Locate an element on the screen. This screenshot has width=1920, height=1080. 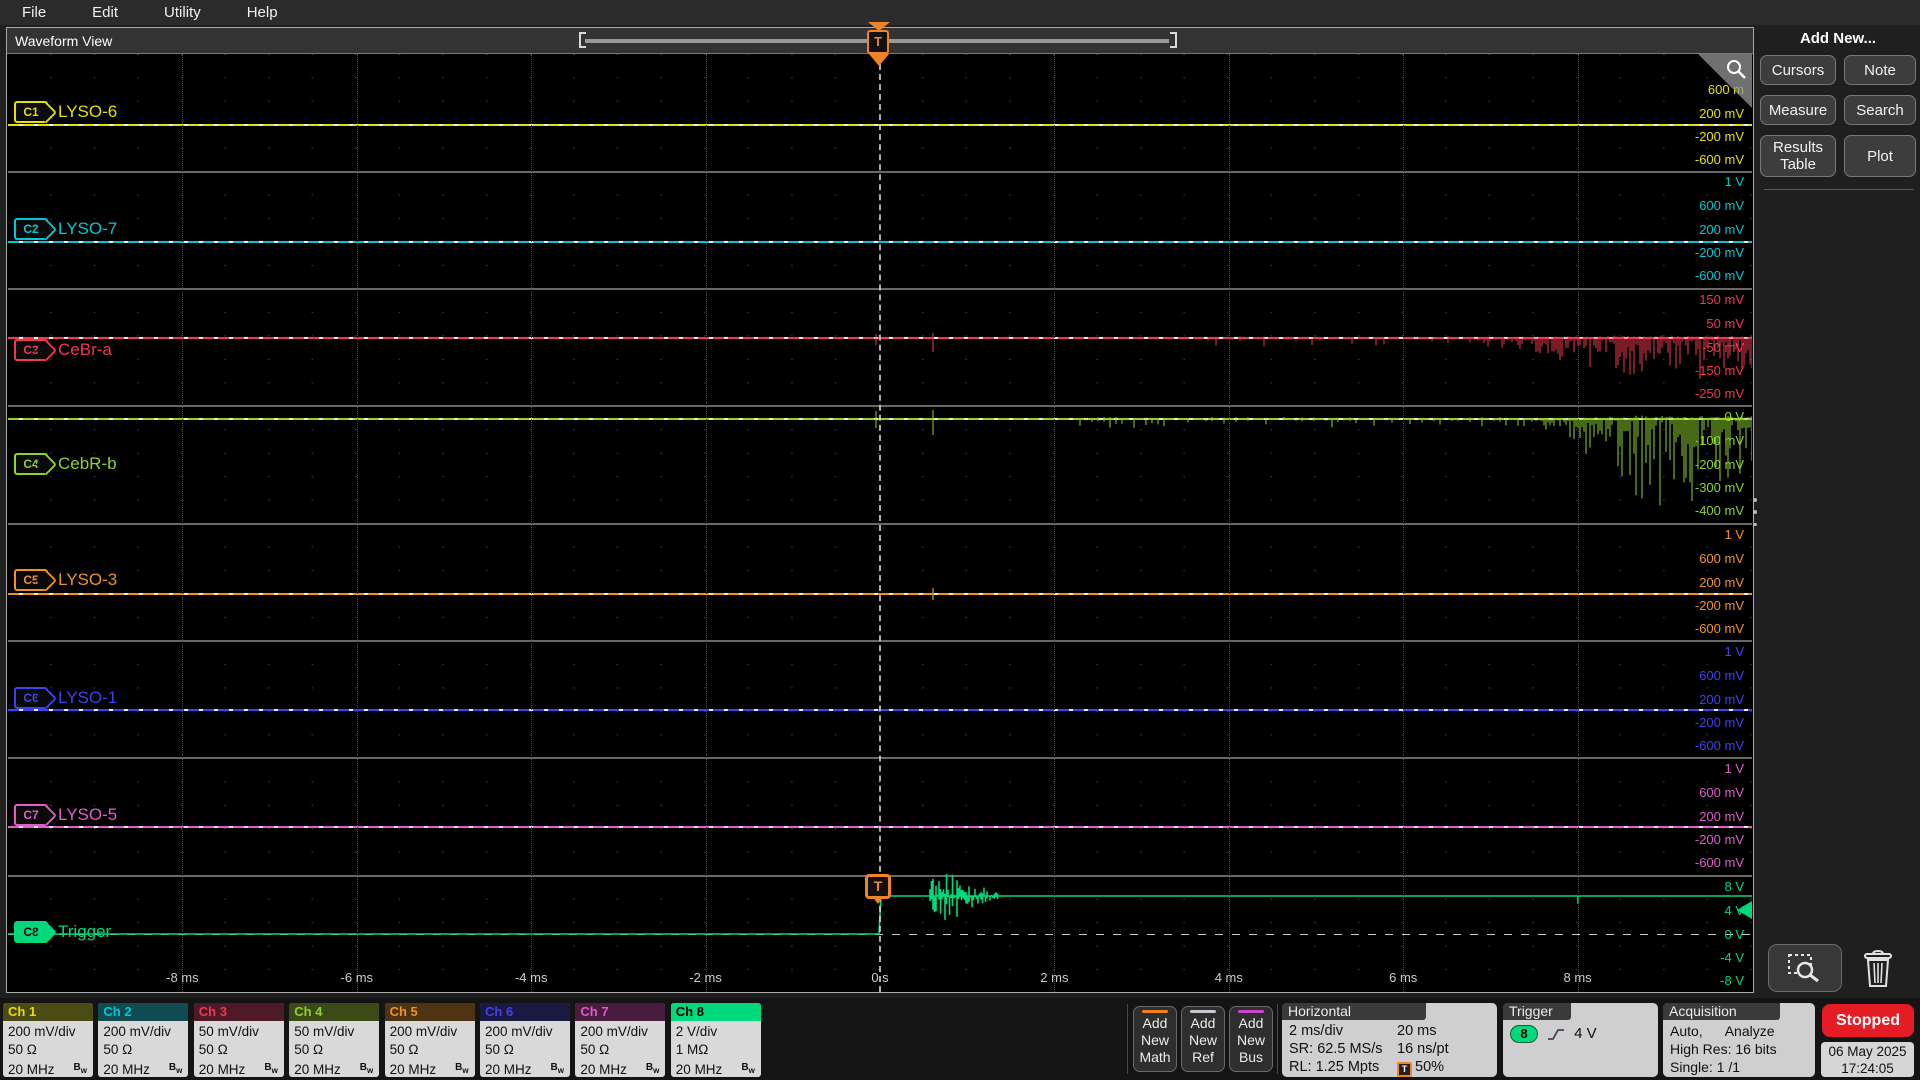
channel-label-c6: LYSO-1 is located at coordinates (87, 698).